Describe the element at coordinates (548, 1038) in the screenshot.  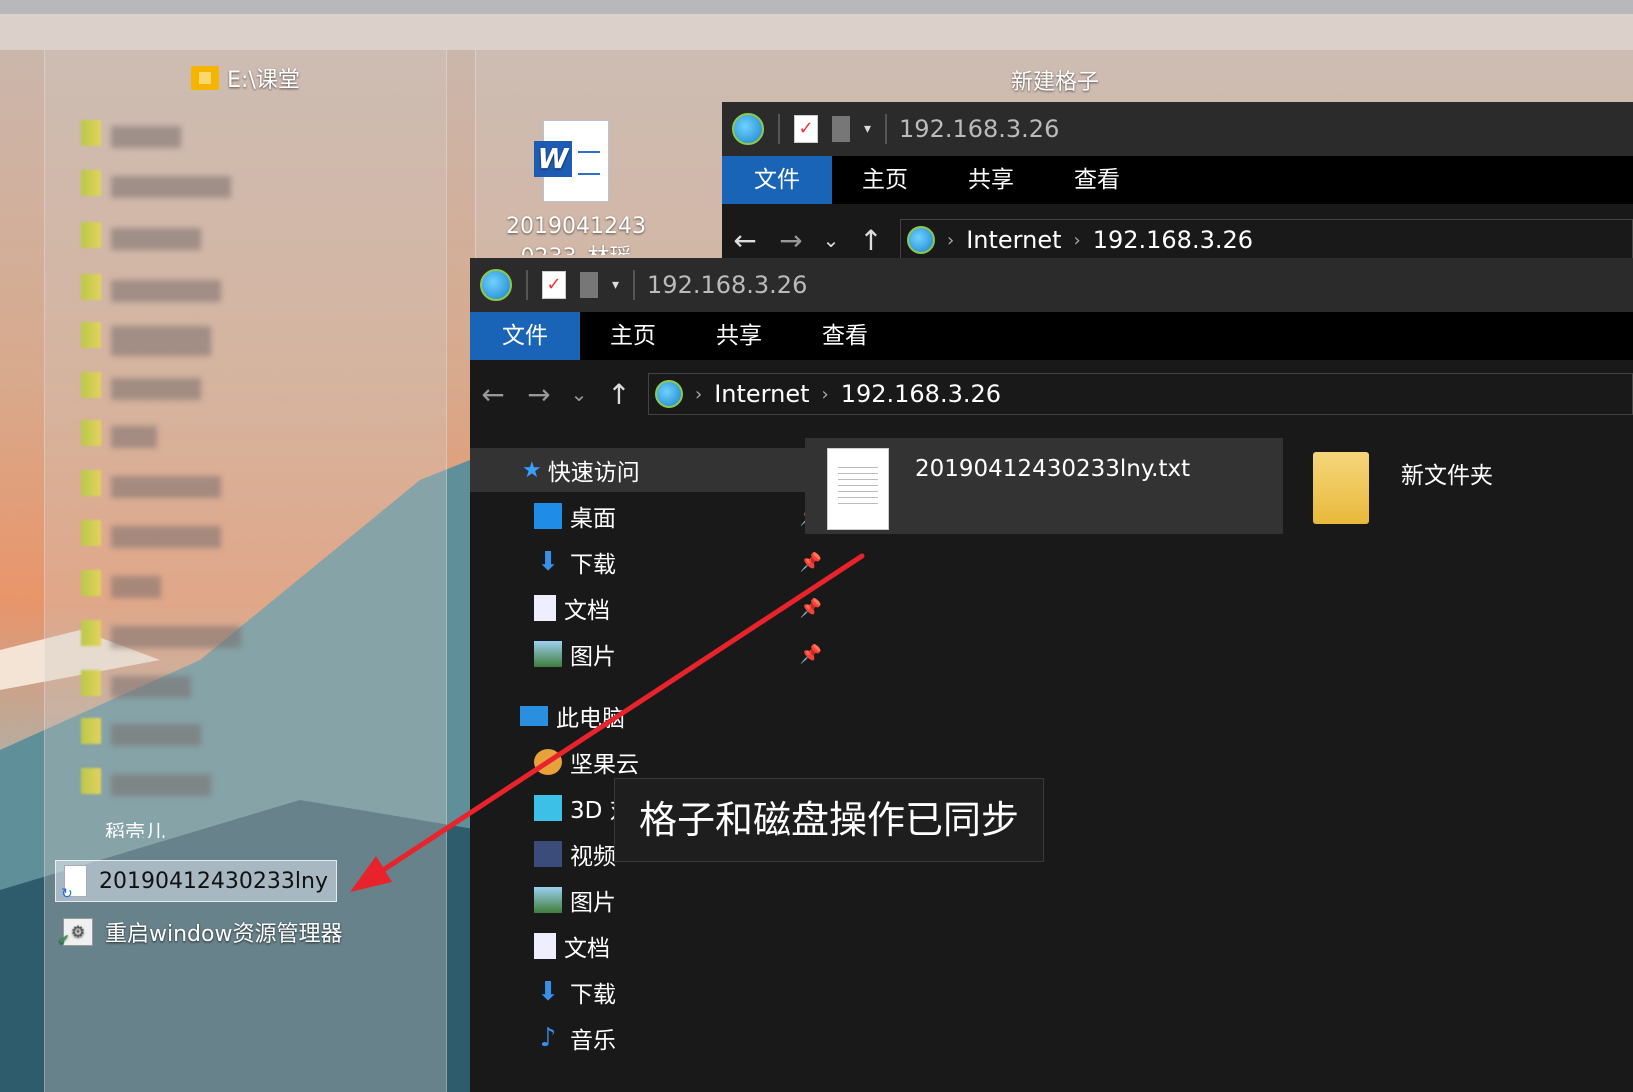
I see `music-icon: ♪` at that location.